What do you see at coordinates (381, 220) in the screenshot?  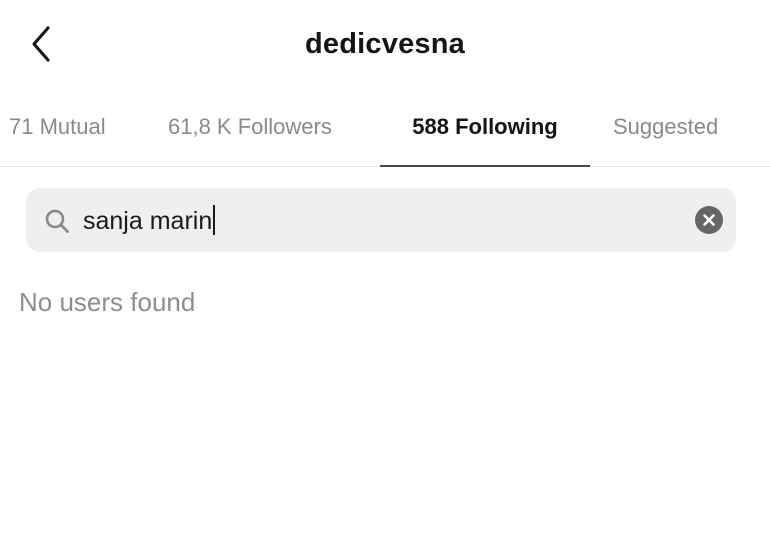 I see `search-bar: sanja marin` at bounding box center [381, 220].